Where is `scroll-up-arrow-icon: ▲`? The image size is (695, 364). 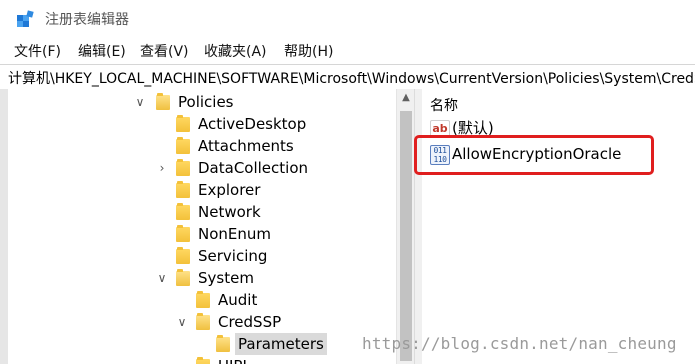 scroll-up-arrow-icon: ▲ is located at coordinates (406, 98).